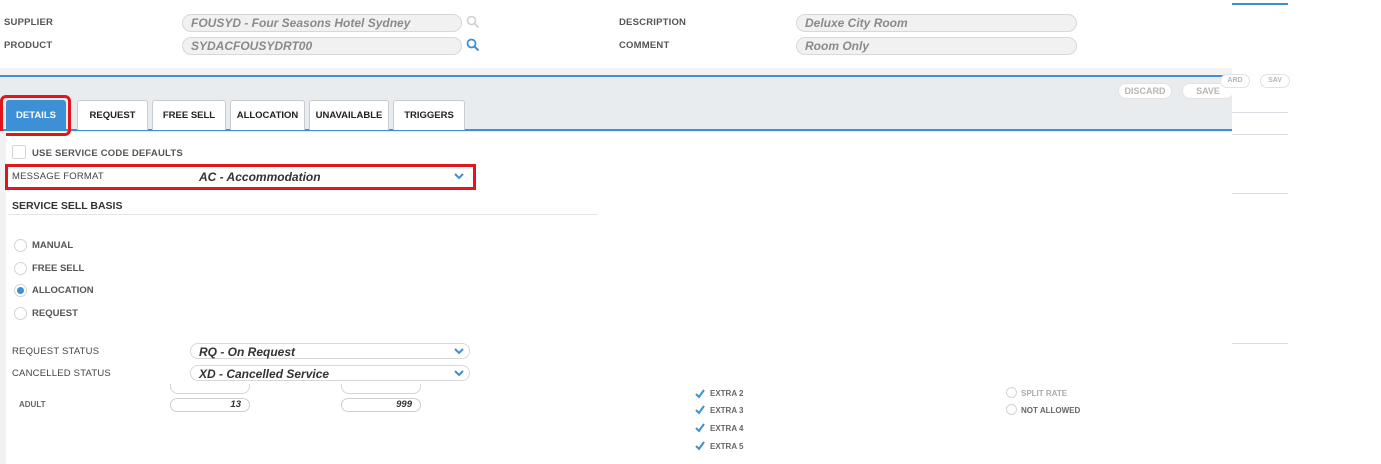  Describe the element at coordinates (429, 115) in the screenshot. I see `tab-triggers: TRIGGERS` at that location.